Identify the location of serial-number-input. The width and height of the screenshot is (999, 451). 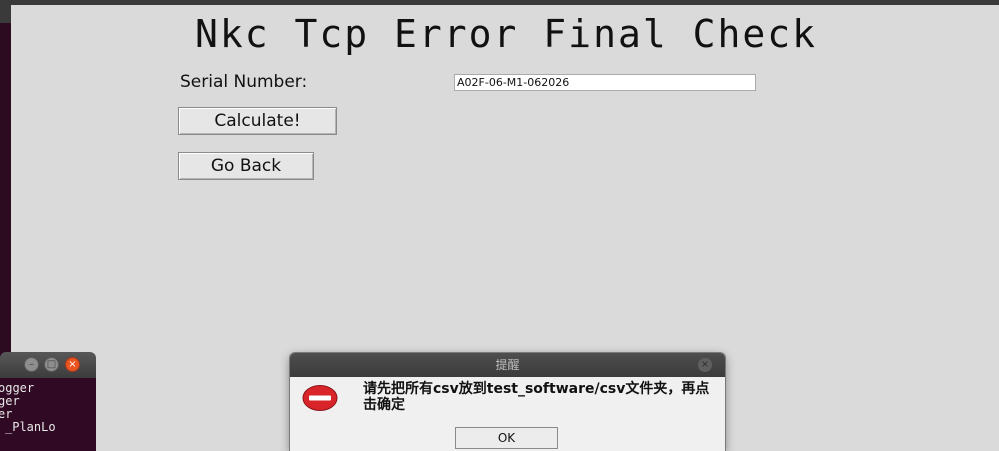
(605, 82).